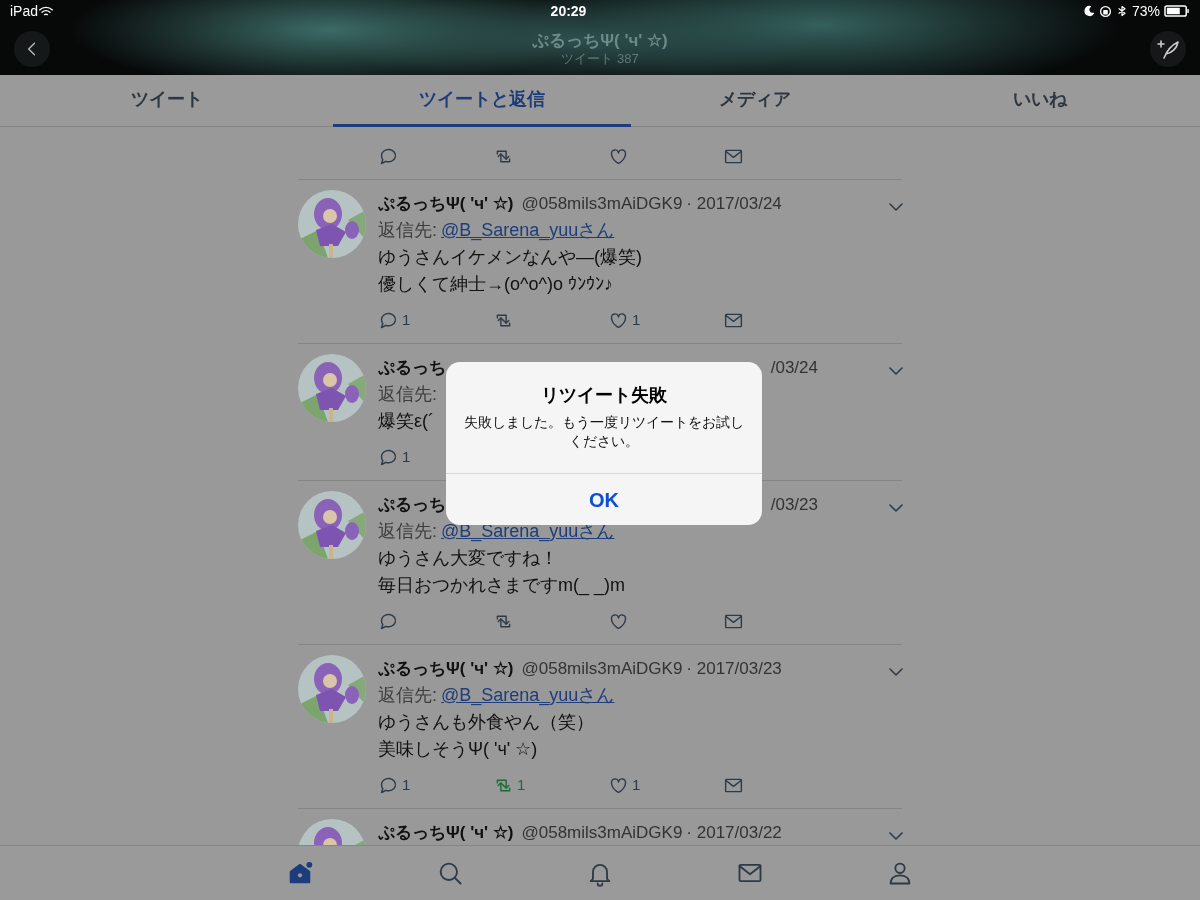  Describe the element at coordinates (734, 669) in the screenshot. I see `tweet-date: · 2017/03/23` at that location.